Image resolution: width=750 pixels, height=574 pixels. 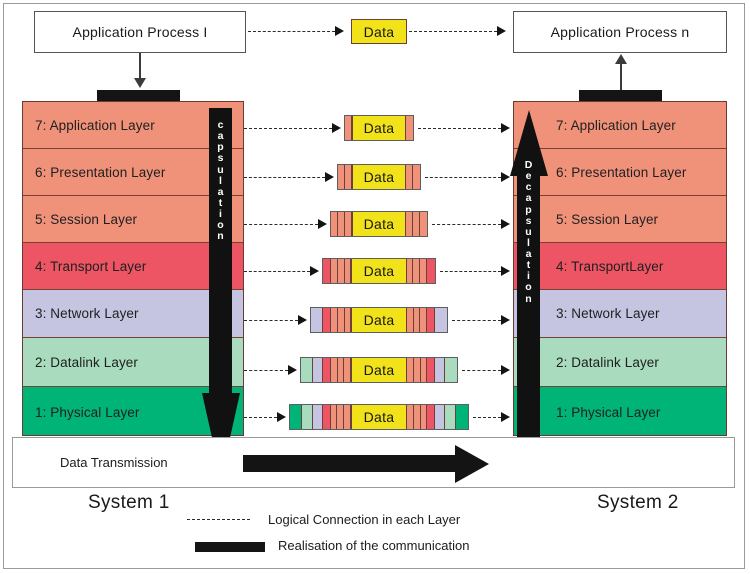 I want to click on application-process-right-label: Application Process n, so click(x=620, y=32).